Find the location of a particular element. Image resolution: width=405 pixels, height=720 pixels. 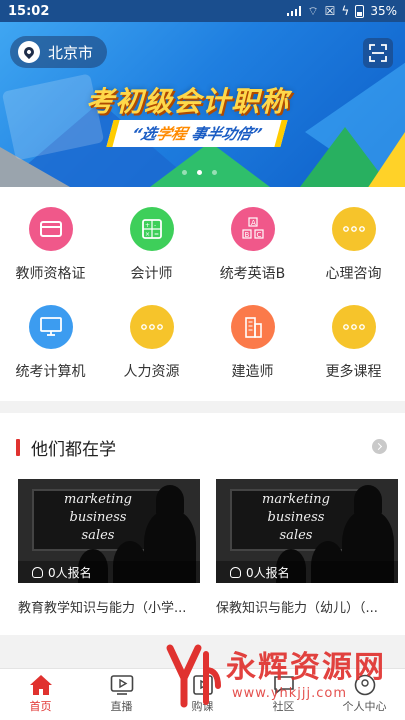

category-hr: 人力资源 is located at coordinates (151, 343).